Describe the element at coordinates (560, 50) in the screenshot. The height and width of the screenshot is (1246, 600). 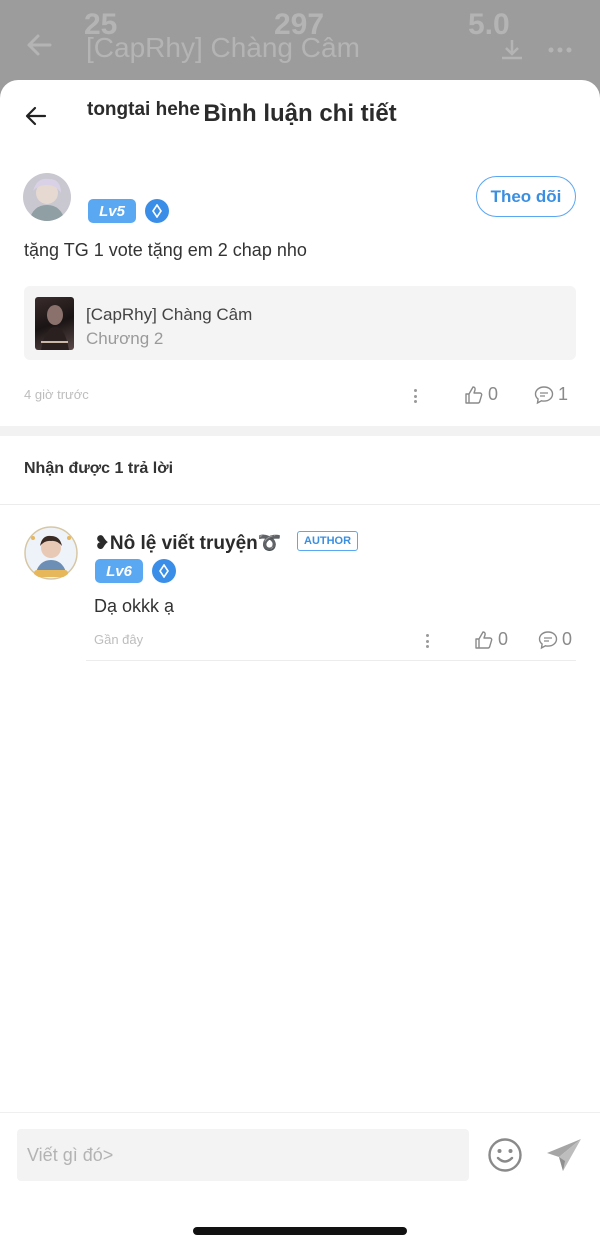
I see `more-icon` at that location.